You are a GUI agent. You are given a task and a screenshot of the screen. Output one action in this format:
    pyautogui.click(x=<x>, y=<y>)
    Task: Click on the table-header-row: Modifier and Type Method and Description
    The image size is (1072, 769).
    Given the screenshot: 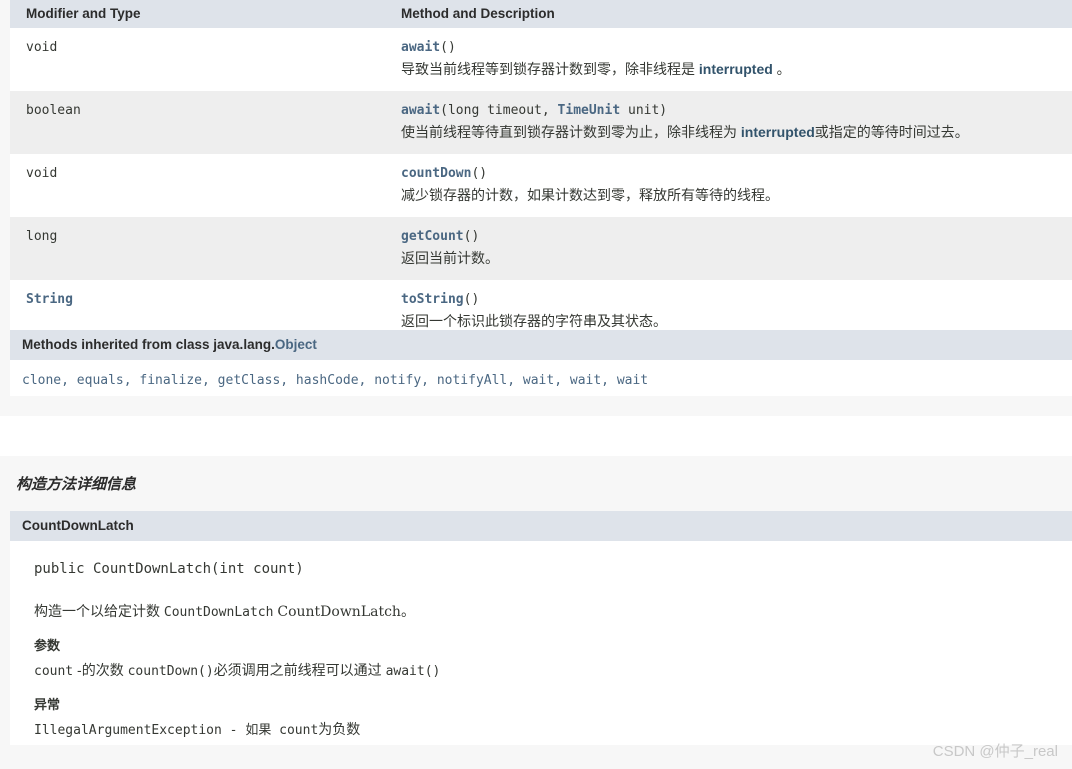 What is the action you would take?
    pyautogui.click(x=541, y=14)
    